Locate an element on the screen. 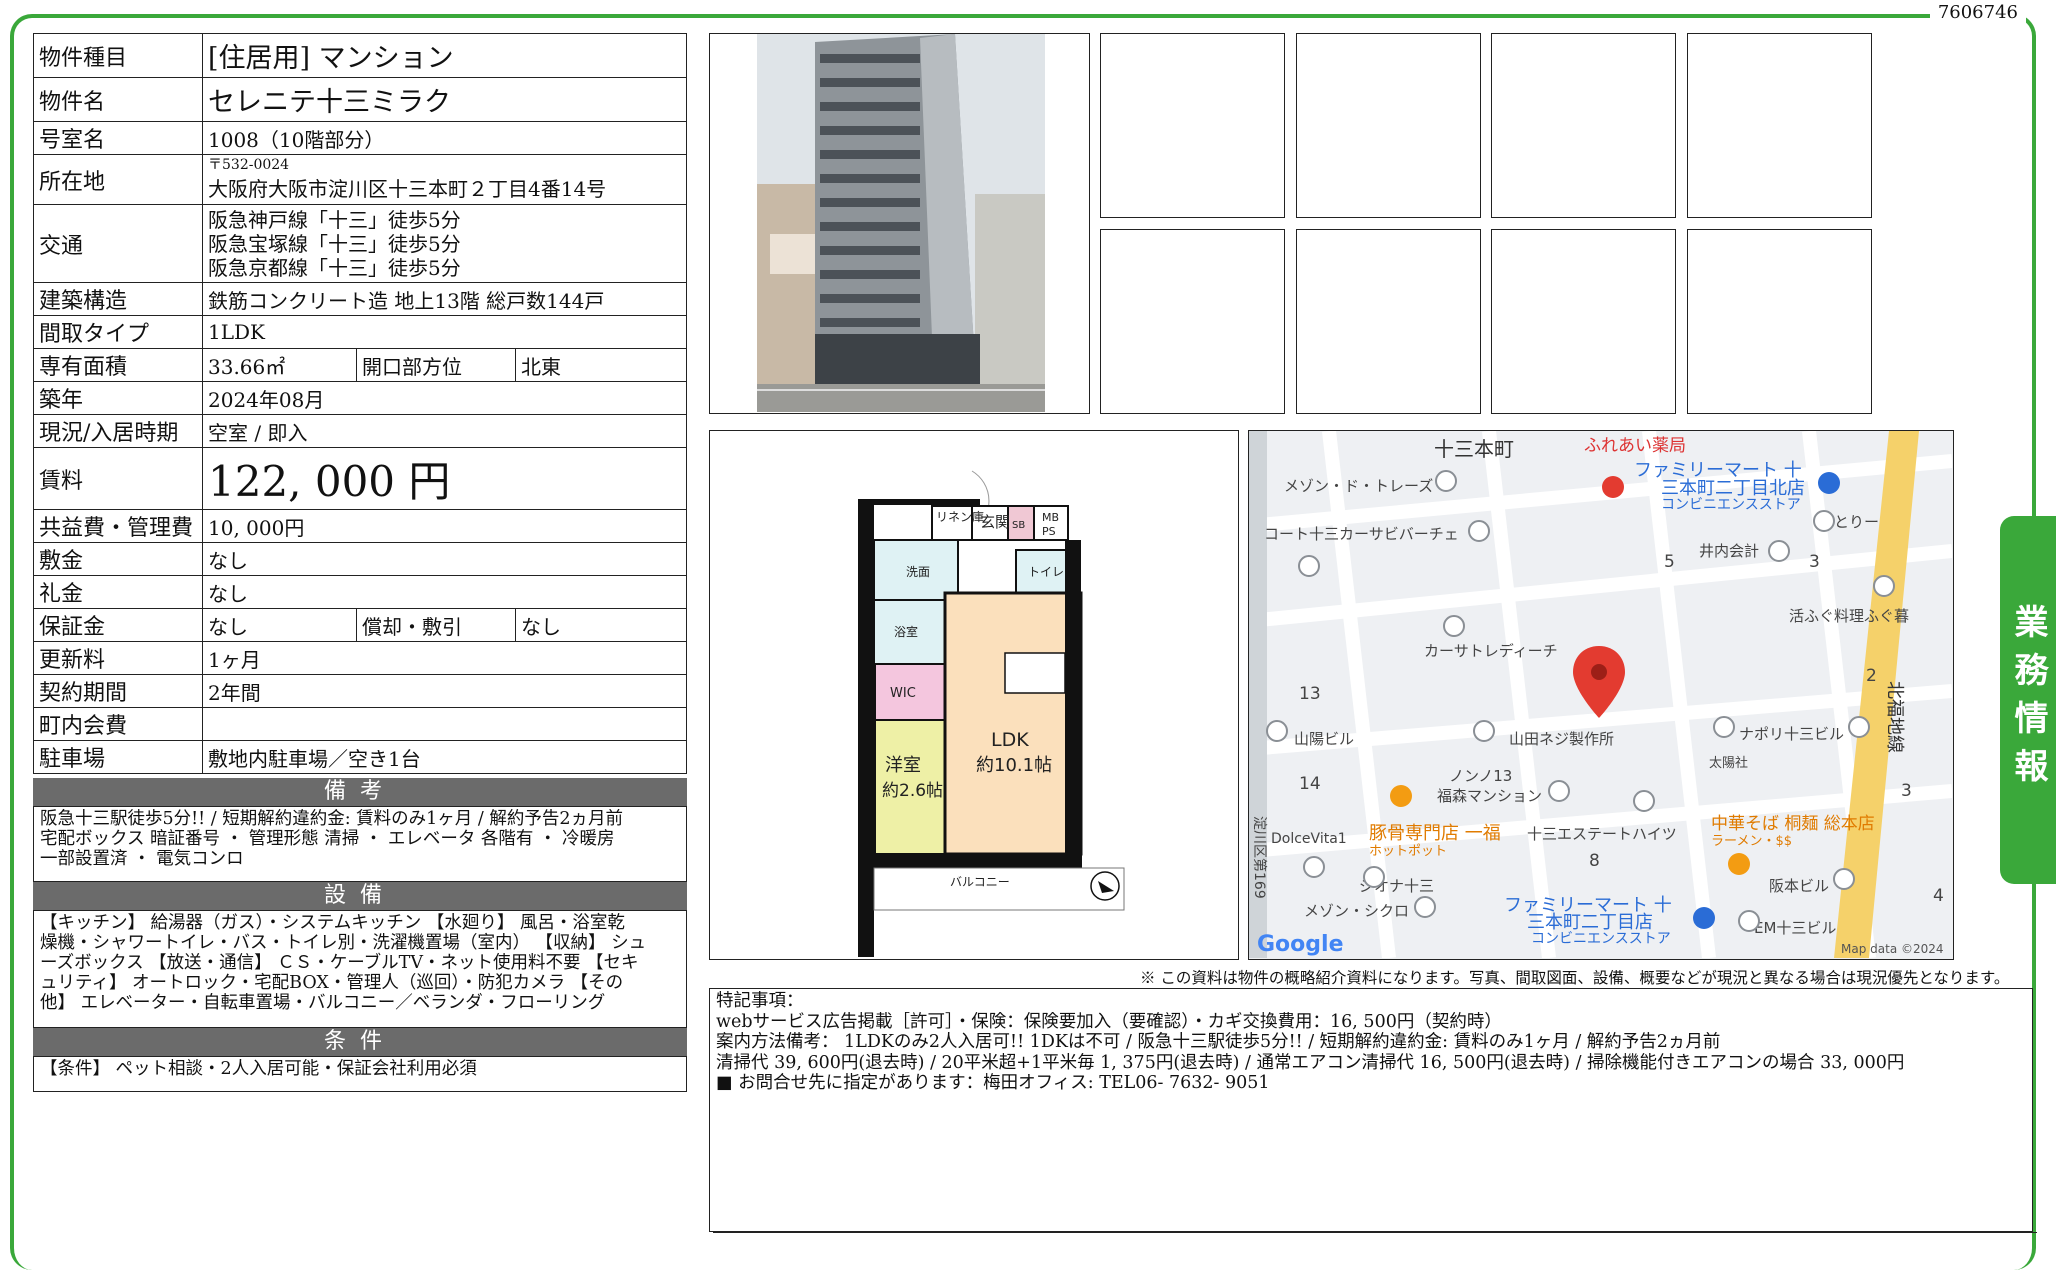  map-label: 十三エステートハイツ is located at coordinates (1602, 834).